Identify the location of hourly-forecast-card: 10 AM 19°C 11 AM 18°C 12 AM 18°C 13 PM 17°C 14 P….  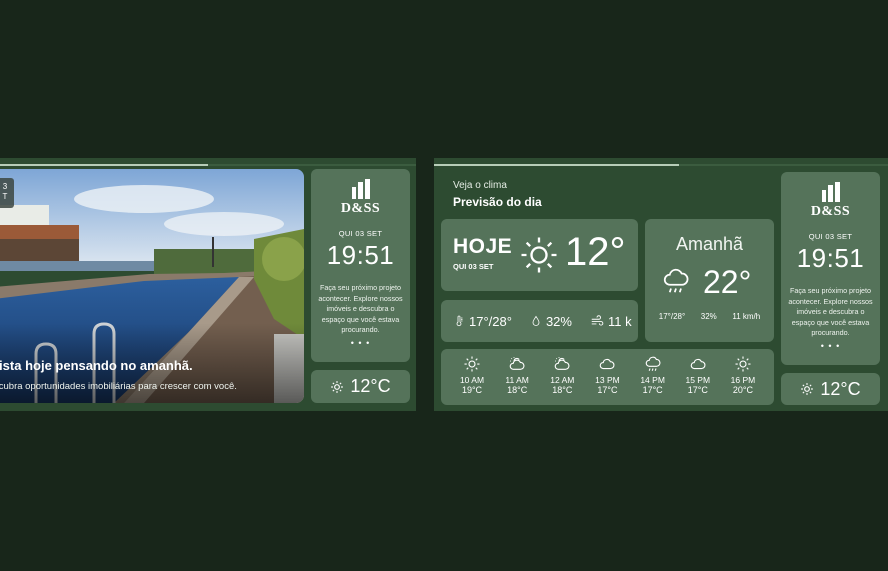
(607, 377).